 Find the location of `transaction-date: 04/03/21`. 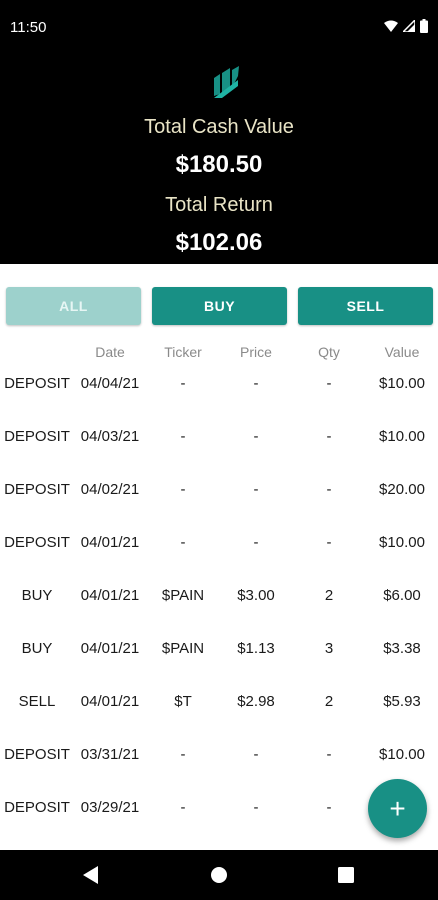

transaction-date: 04/03/21 is located at coordinates (110, 436).